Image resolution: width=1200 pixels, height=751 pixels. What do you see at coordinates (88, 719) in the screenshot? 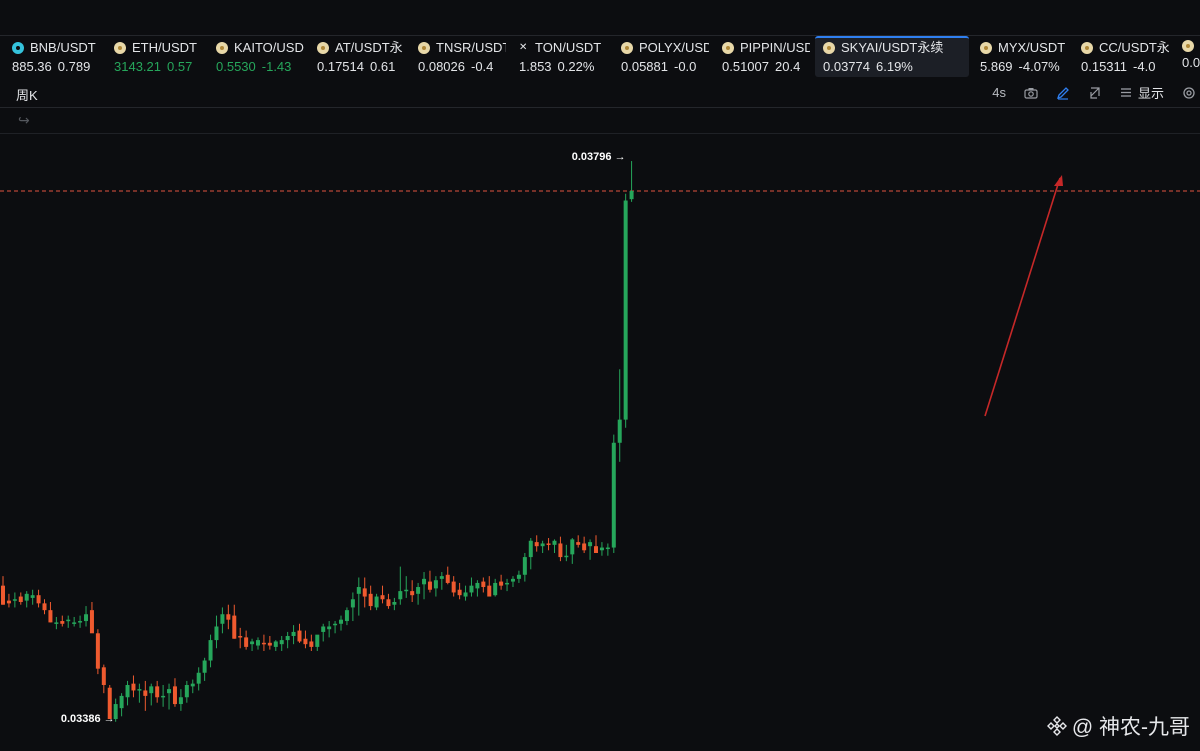
I see `low-price-label: 0.03386 →` at bounding box center [88, 719].